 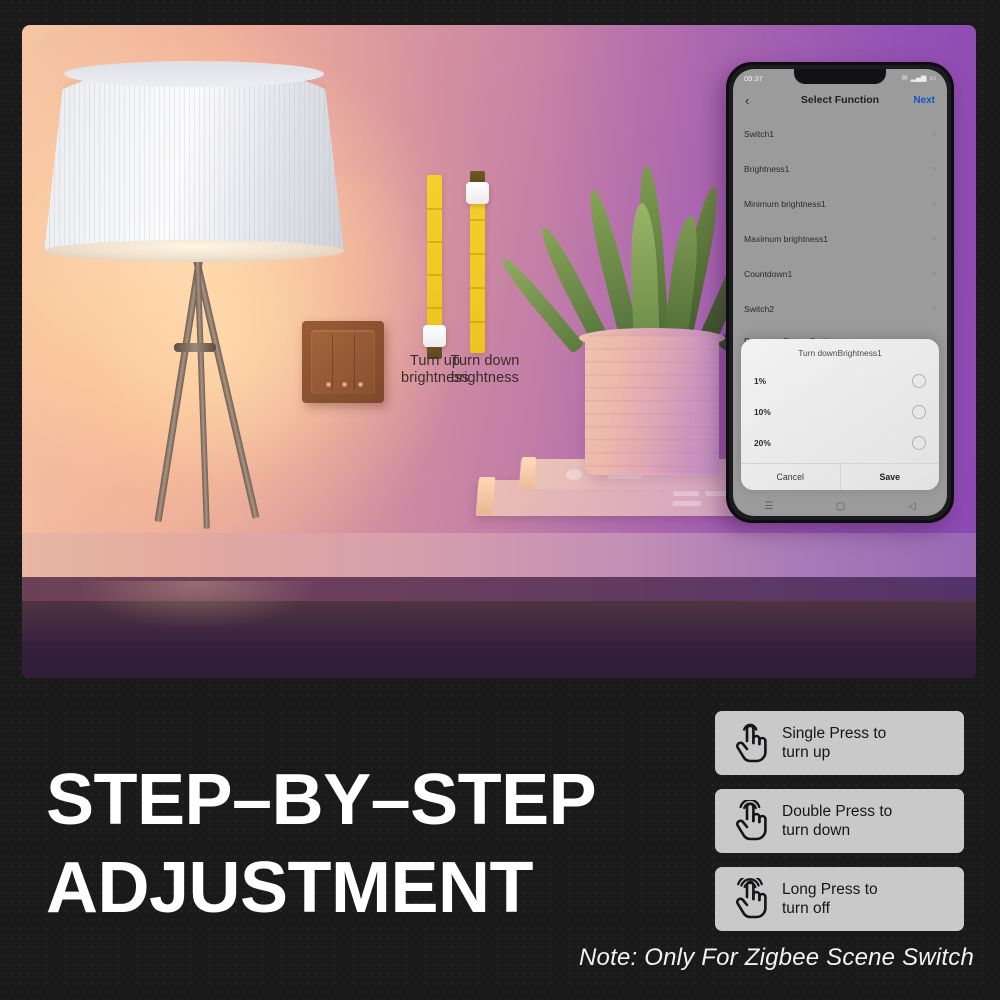 I want to click on single-tap-icon, so click(x=749, y=743).